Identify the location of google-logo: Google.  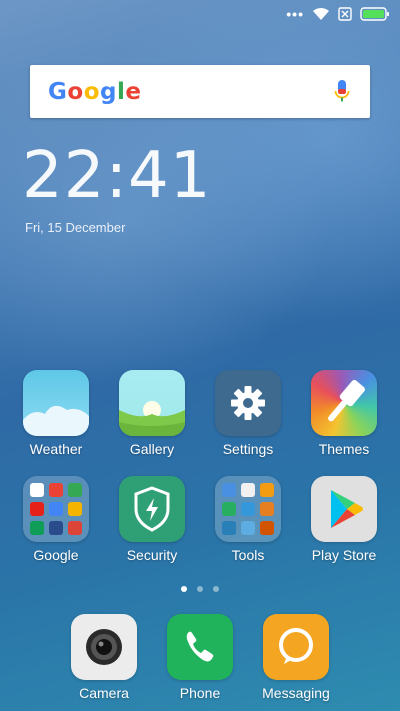
(95, 91).